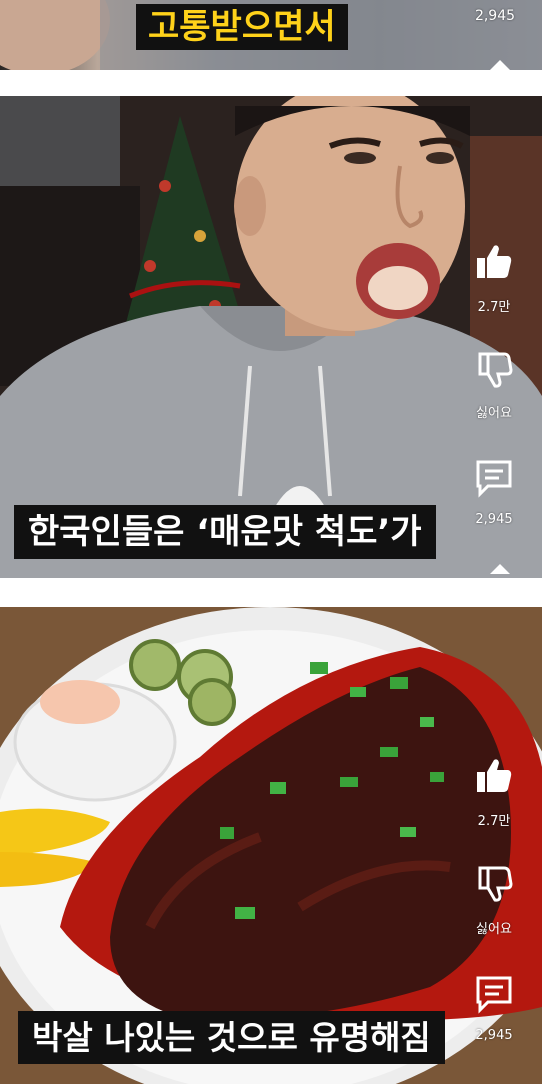 This screenshot has width=542, height=1084. I want to click on subtitle-caption: 고통받으면서, so click(242, 27).